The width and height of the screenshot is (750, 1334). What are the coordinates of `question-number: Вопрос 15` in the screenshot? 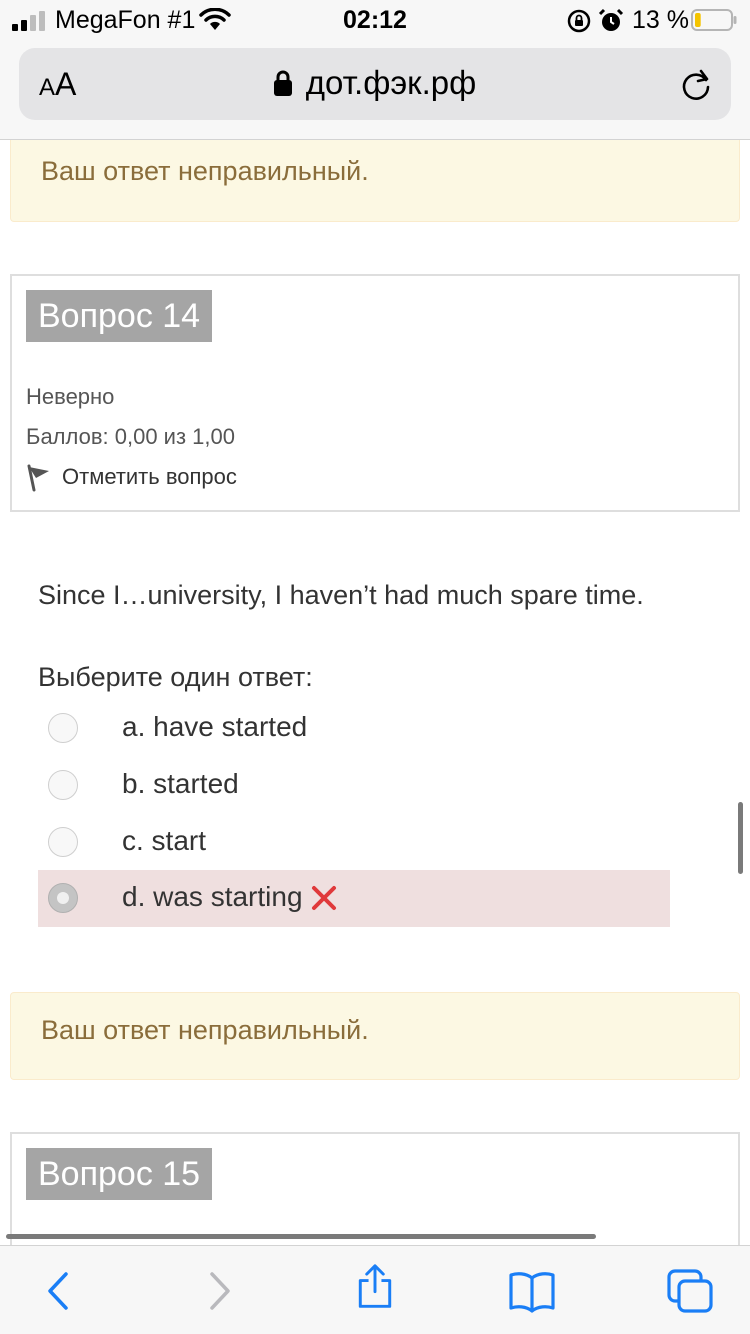 It's located at (119, 1174).